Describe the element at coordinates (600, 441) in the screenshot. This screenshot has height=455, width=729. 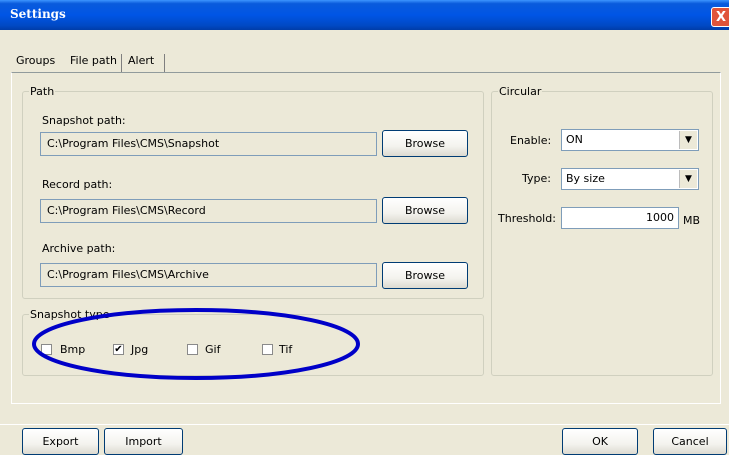
I see `ok-button: OK` at that location.